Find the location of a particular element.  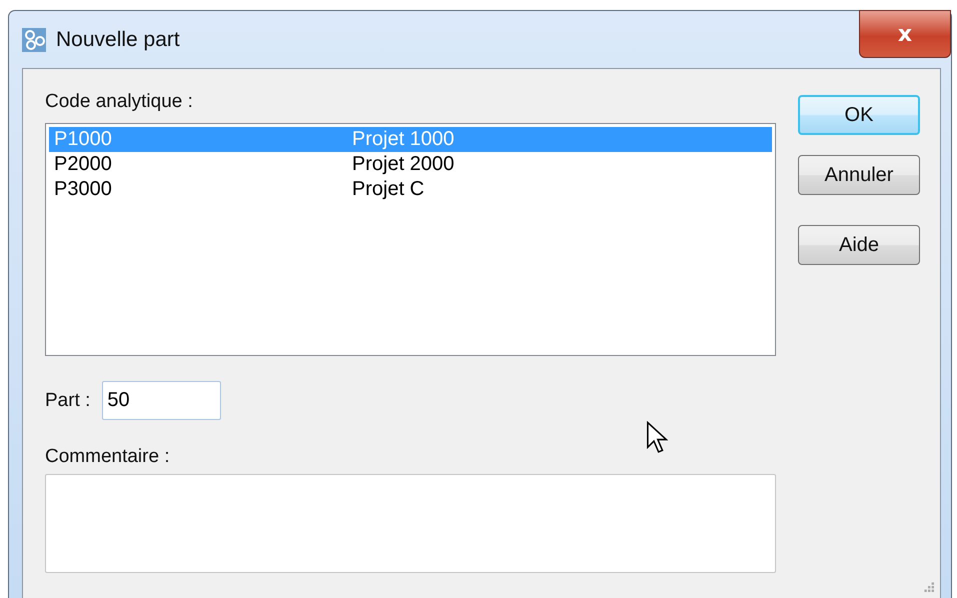

code-text: P2000 is located at coordinates (83, 164).